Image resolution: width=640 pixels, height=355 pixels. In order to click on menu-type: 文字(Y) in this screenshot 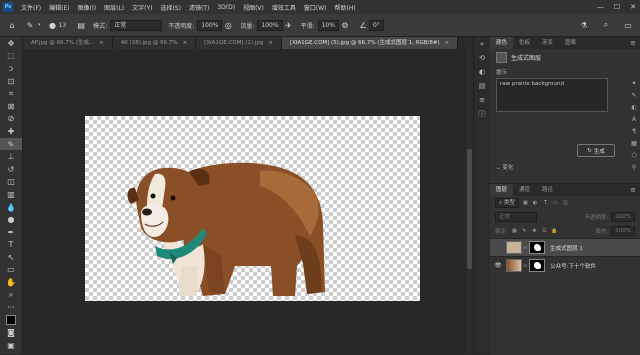, I will do `click(142, 7)`.